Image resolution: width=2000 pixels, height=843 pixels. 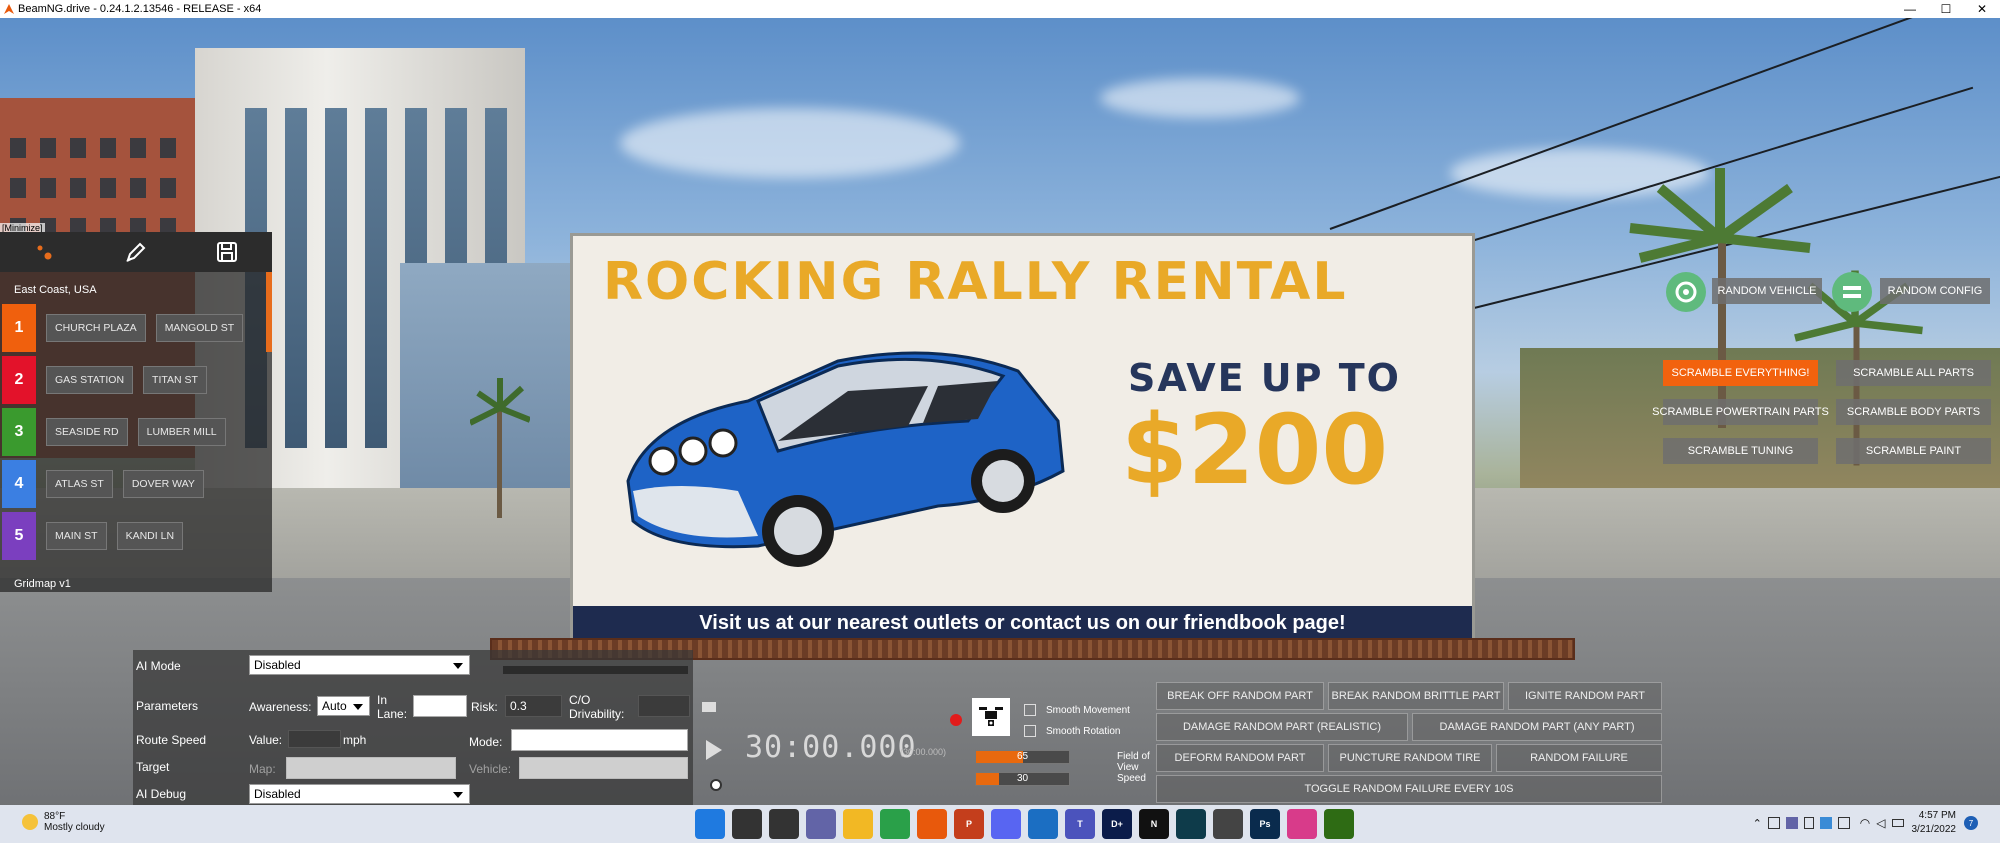 What do you see at coordinates (1913, 373) in the screenshot?
I see `scramble-all-parts-button: SCRAMBLE ALL PARTS` at bounding box center [1913, 373].